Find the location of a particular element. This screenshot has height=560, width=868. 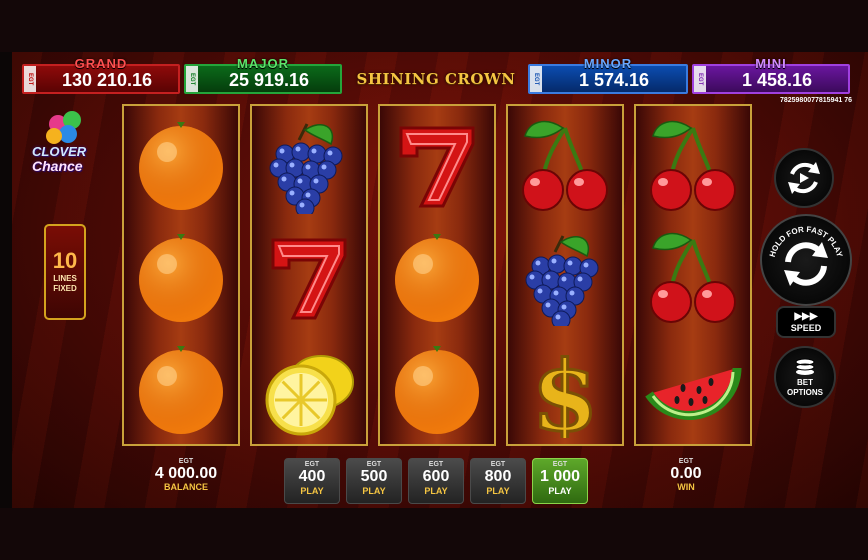

speed-label: SPEED is located at coordinates (806, 328).